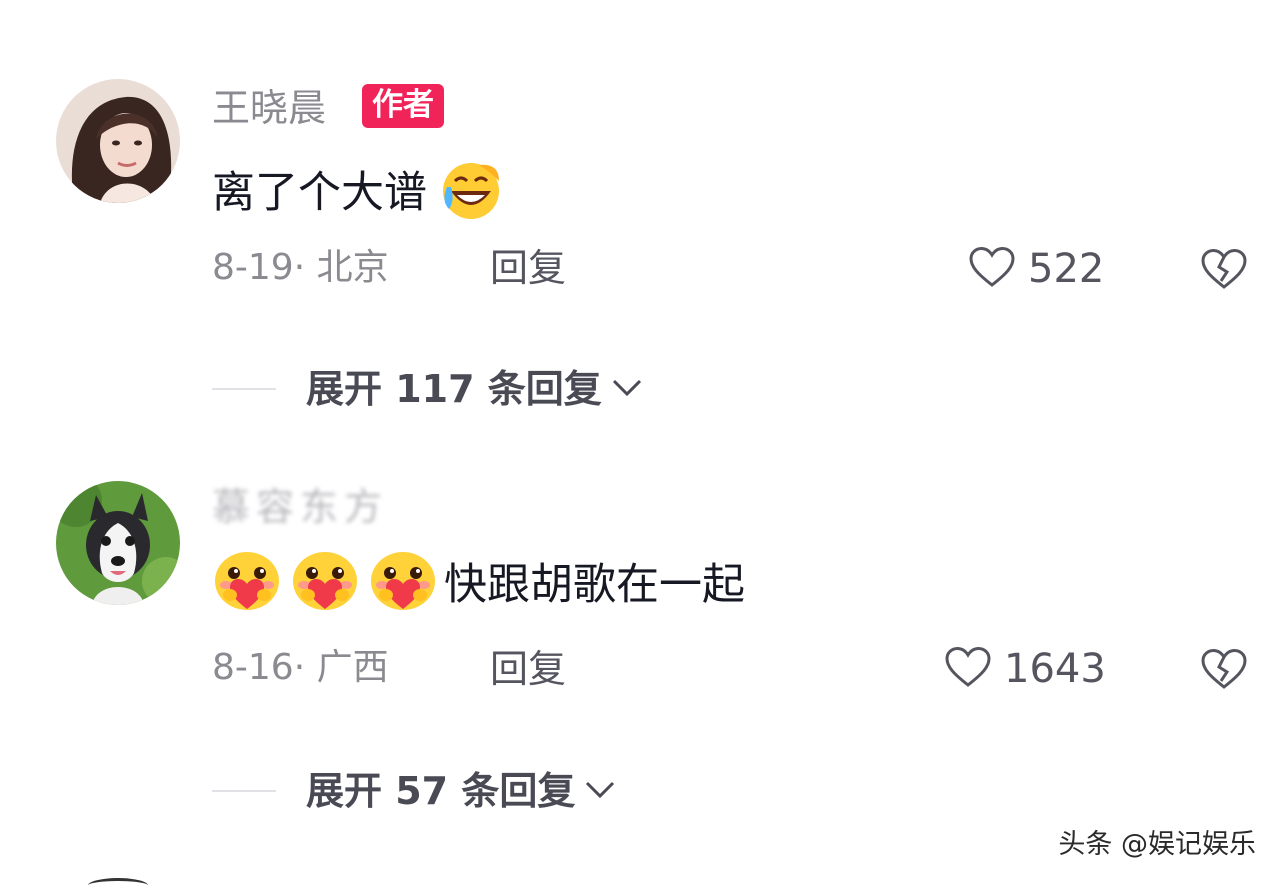 This screenshot has height=893, width=1282. What do you see at coordinates (454, 389) in the screenshot?
I see `expand-replies-label: 展开 117 条回复` at bounding box center [454, 389].